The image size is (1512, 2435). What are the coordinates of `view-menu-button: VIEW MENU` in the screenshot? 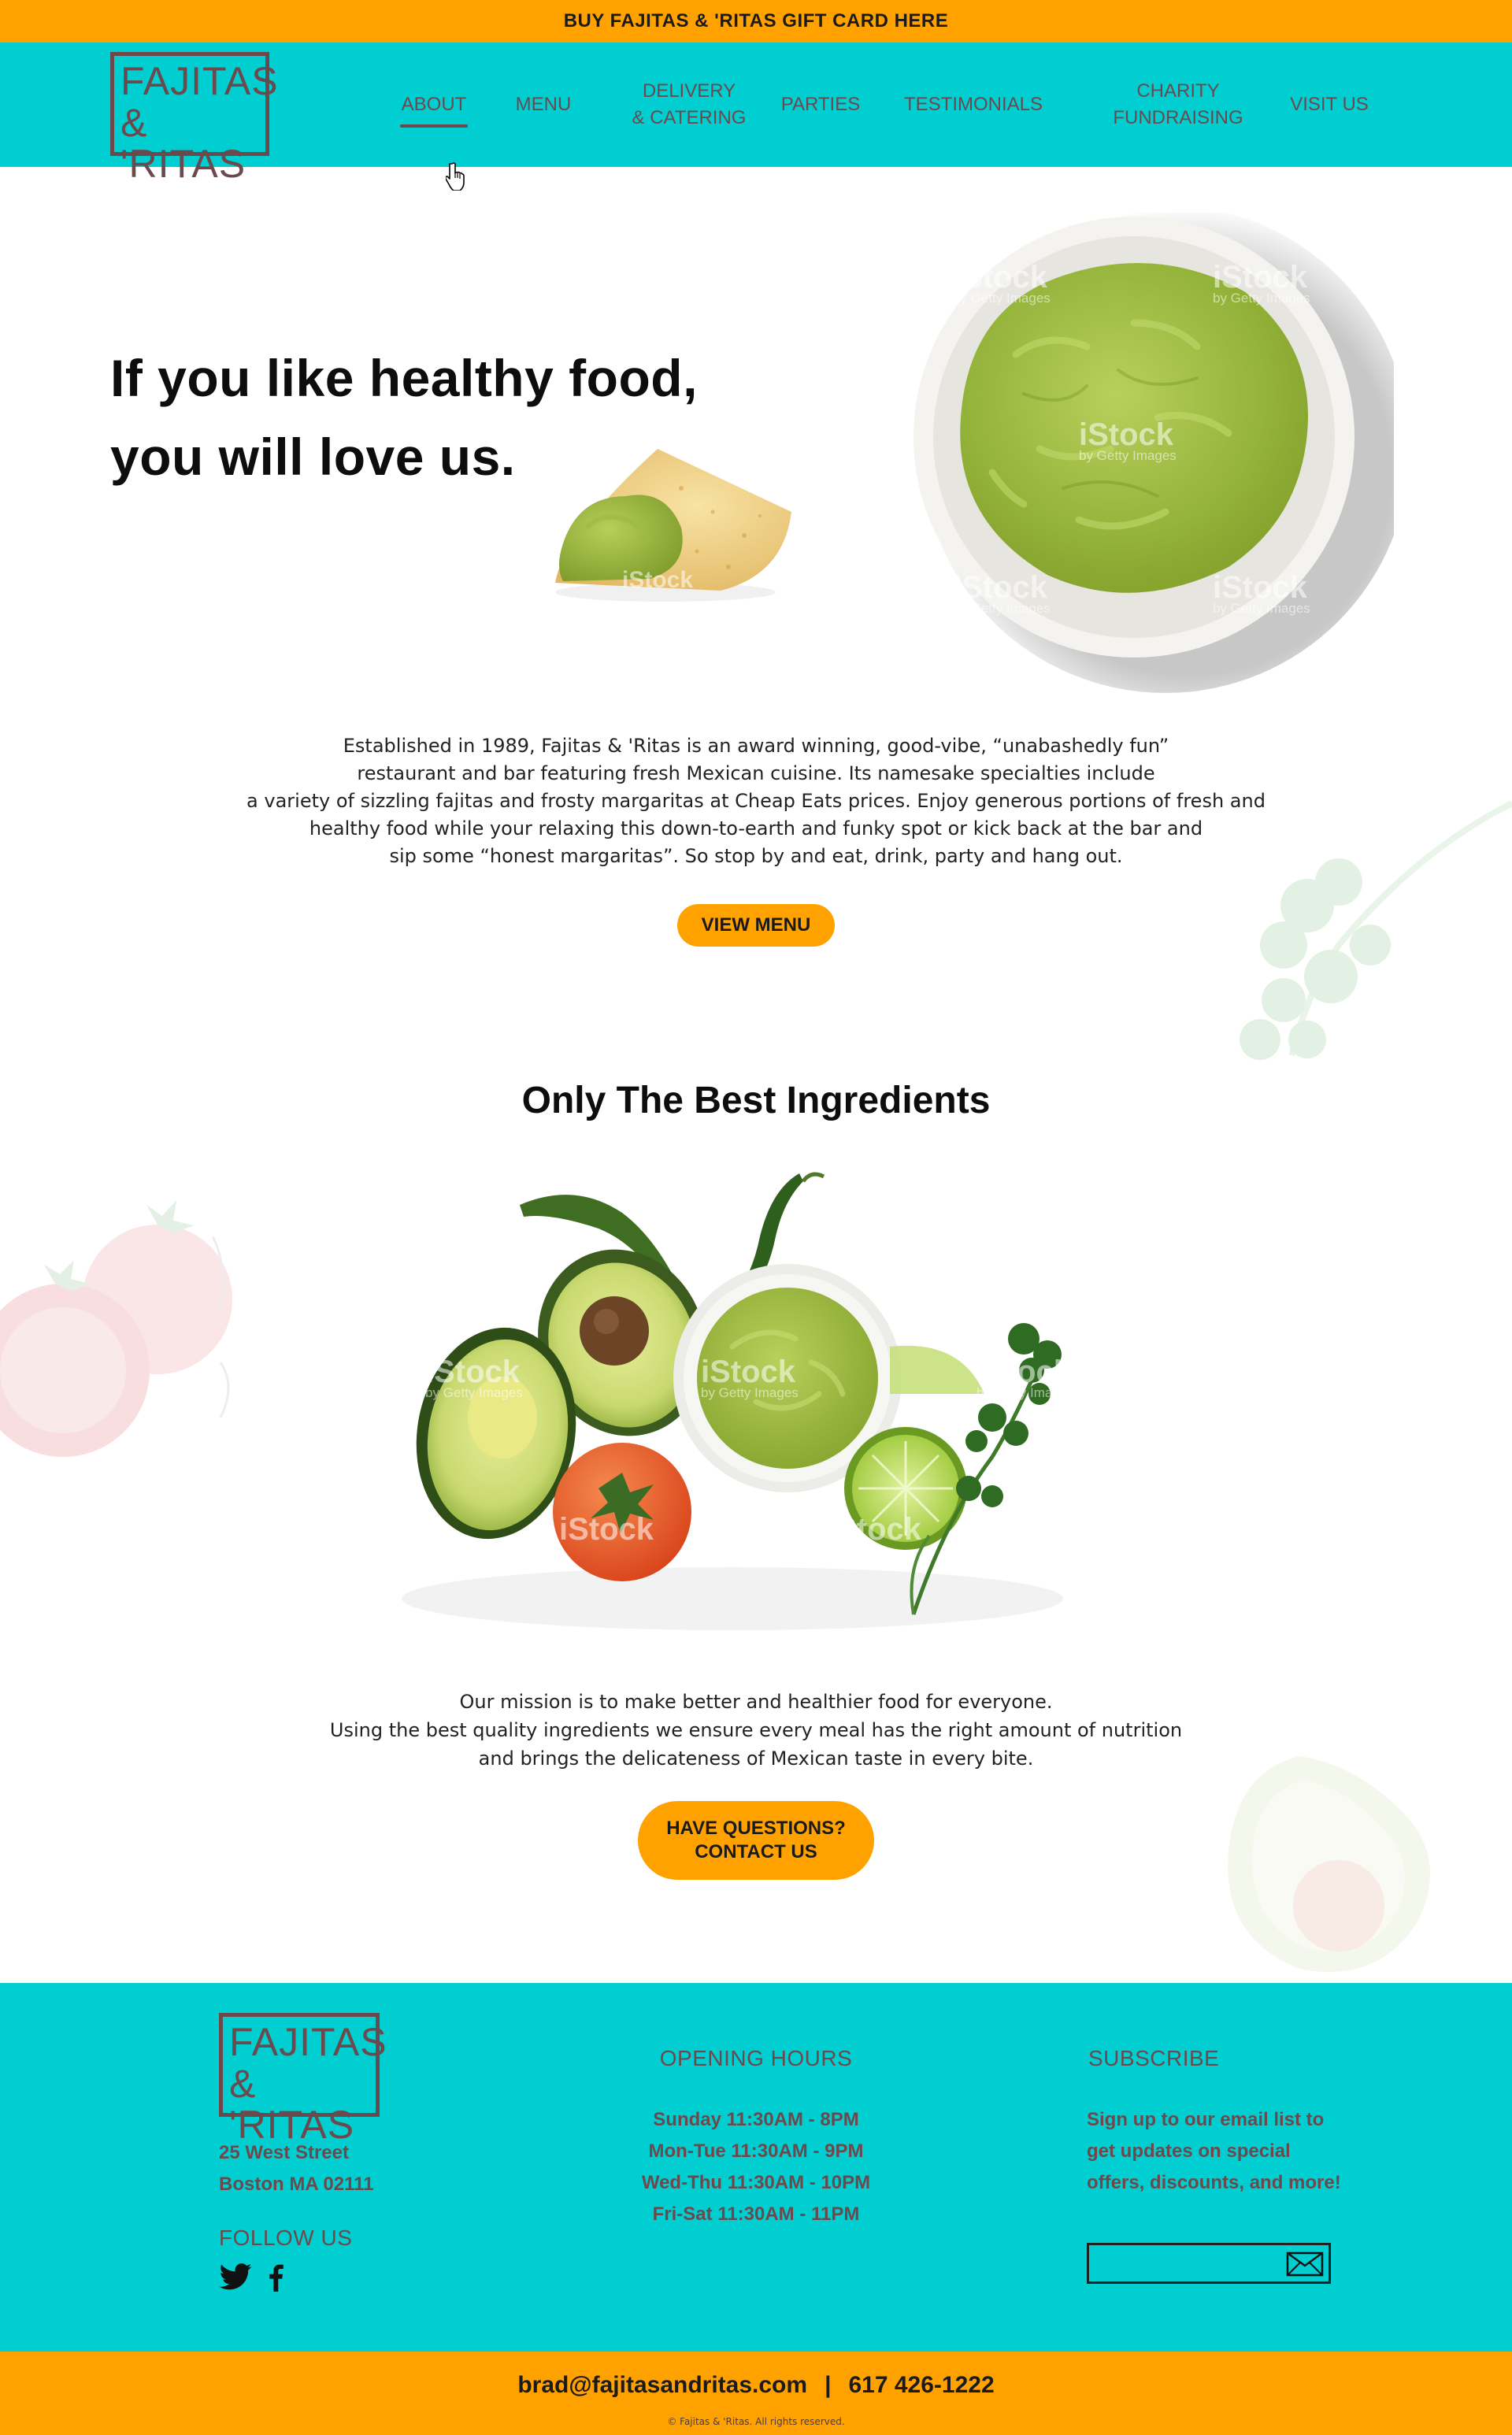 It's located at (756, 925).